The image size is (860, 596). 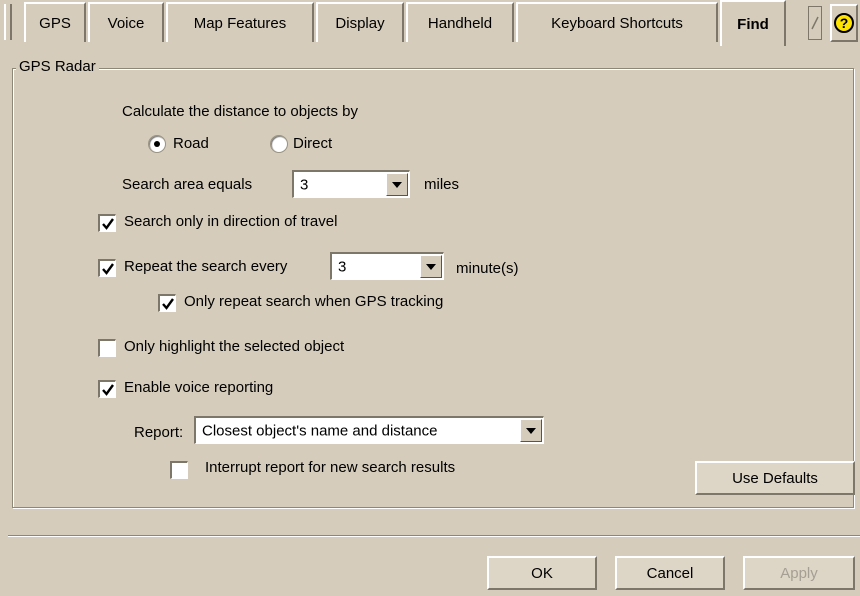 What do you see at coordinates (159, 432) in the screenshot?
I see `report-label: Report:` at bounding box center [159, 432].